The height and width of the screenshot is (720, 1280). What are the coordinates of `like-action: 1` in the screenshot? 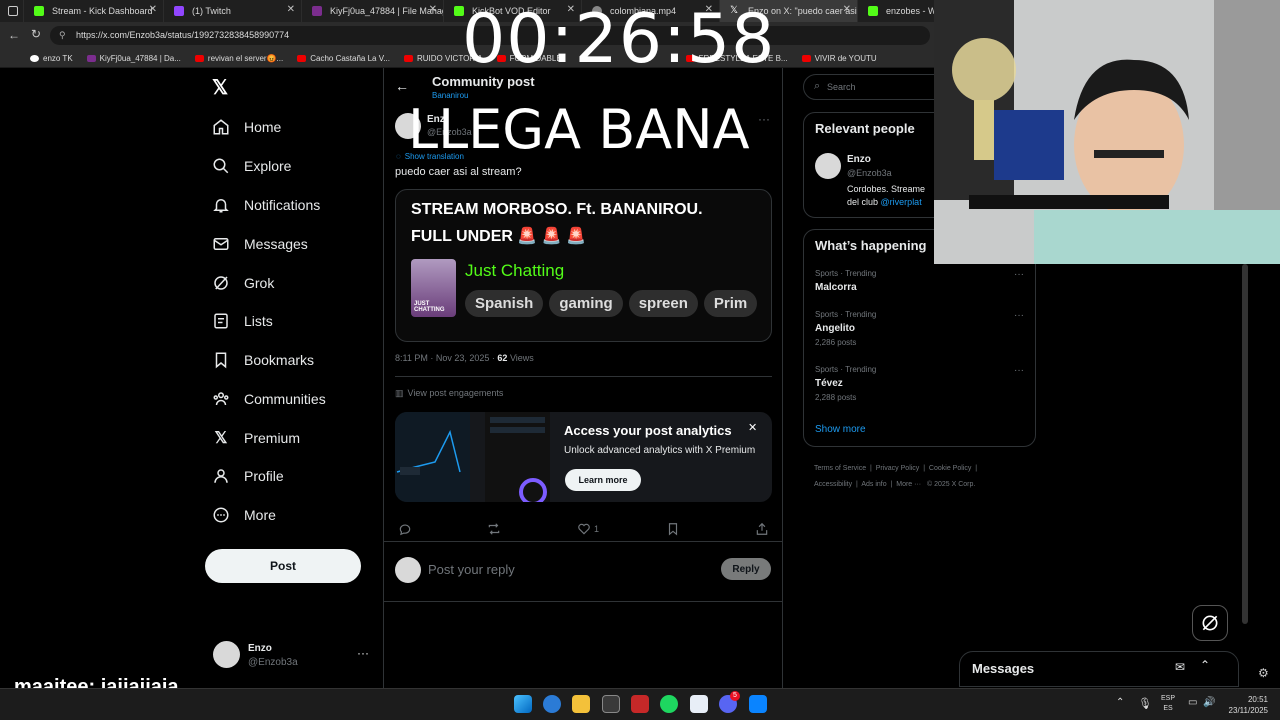 It's located at (588, 529).